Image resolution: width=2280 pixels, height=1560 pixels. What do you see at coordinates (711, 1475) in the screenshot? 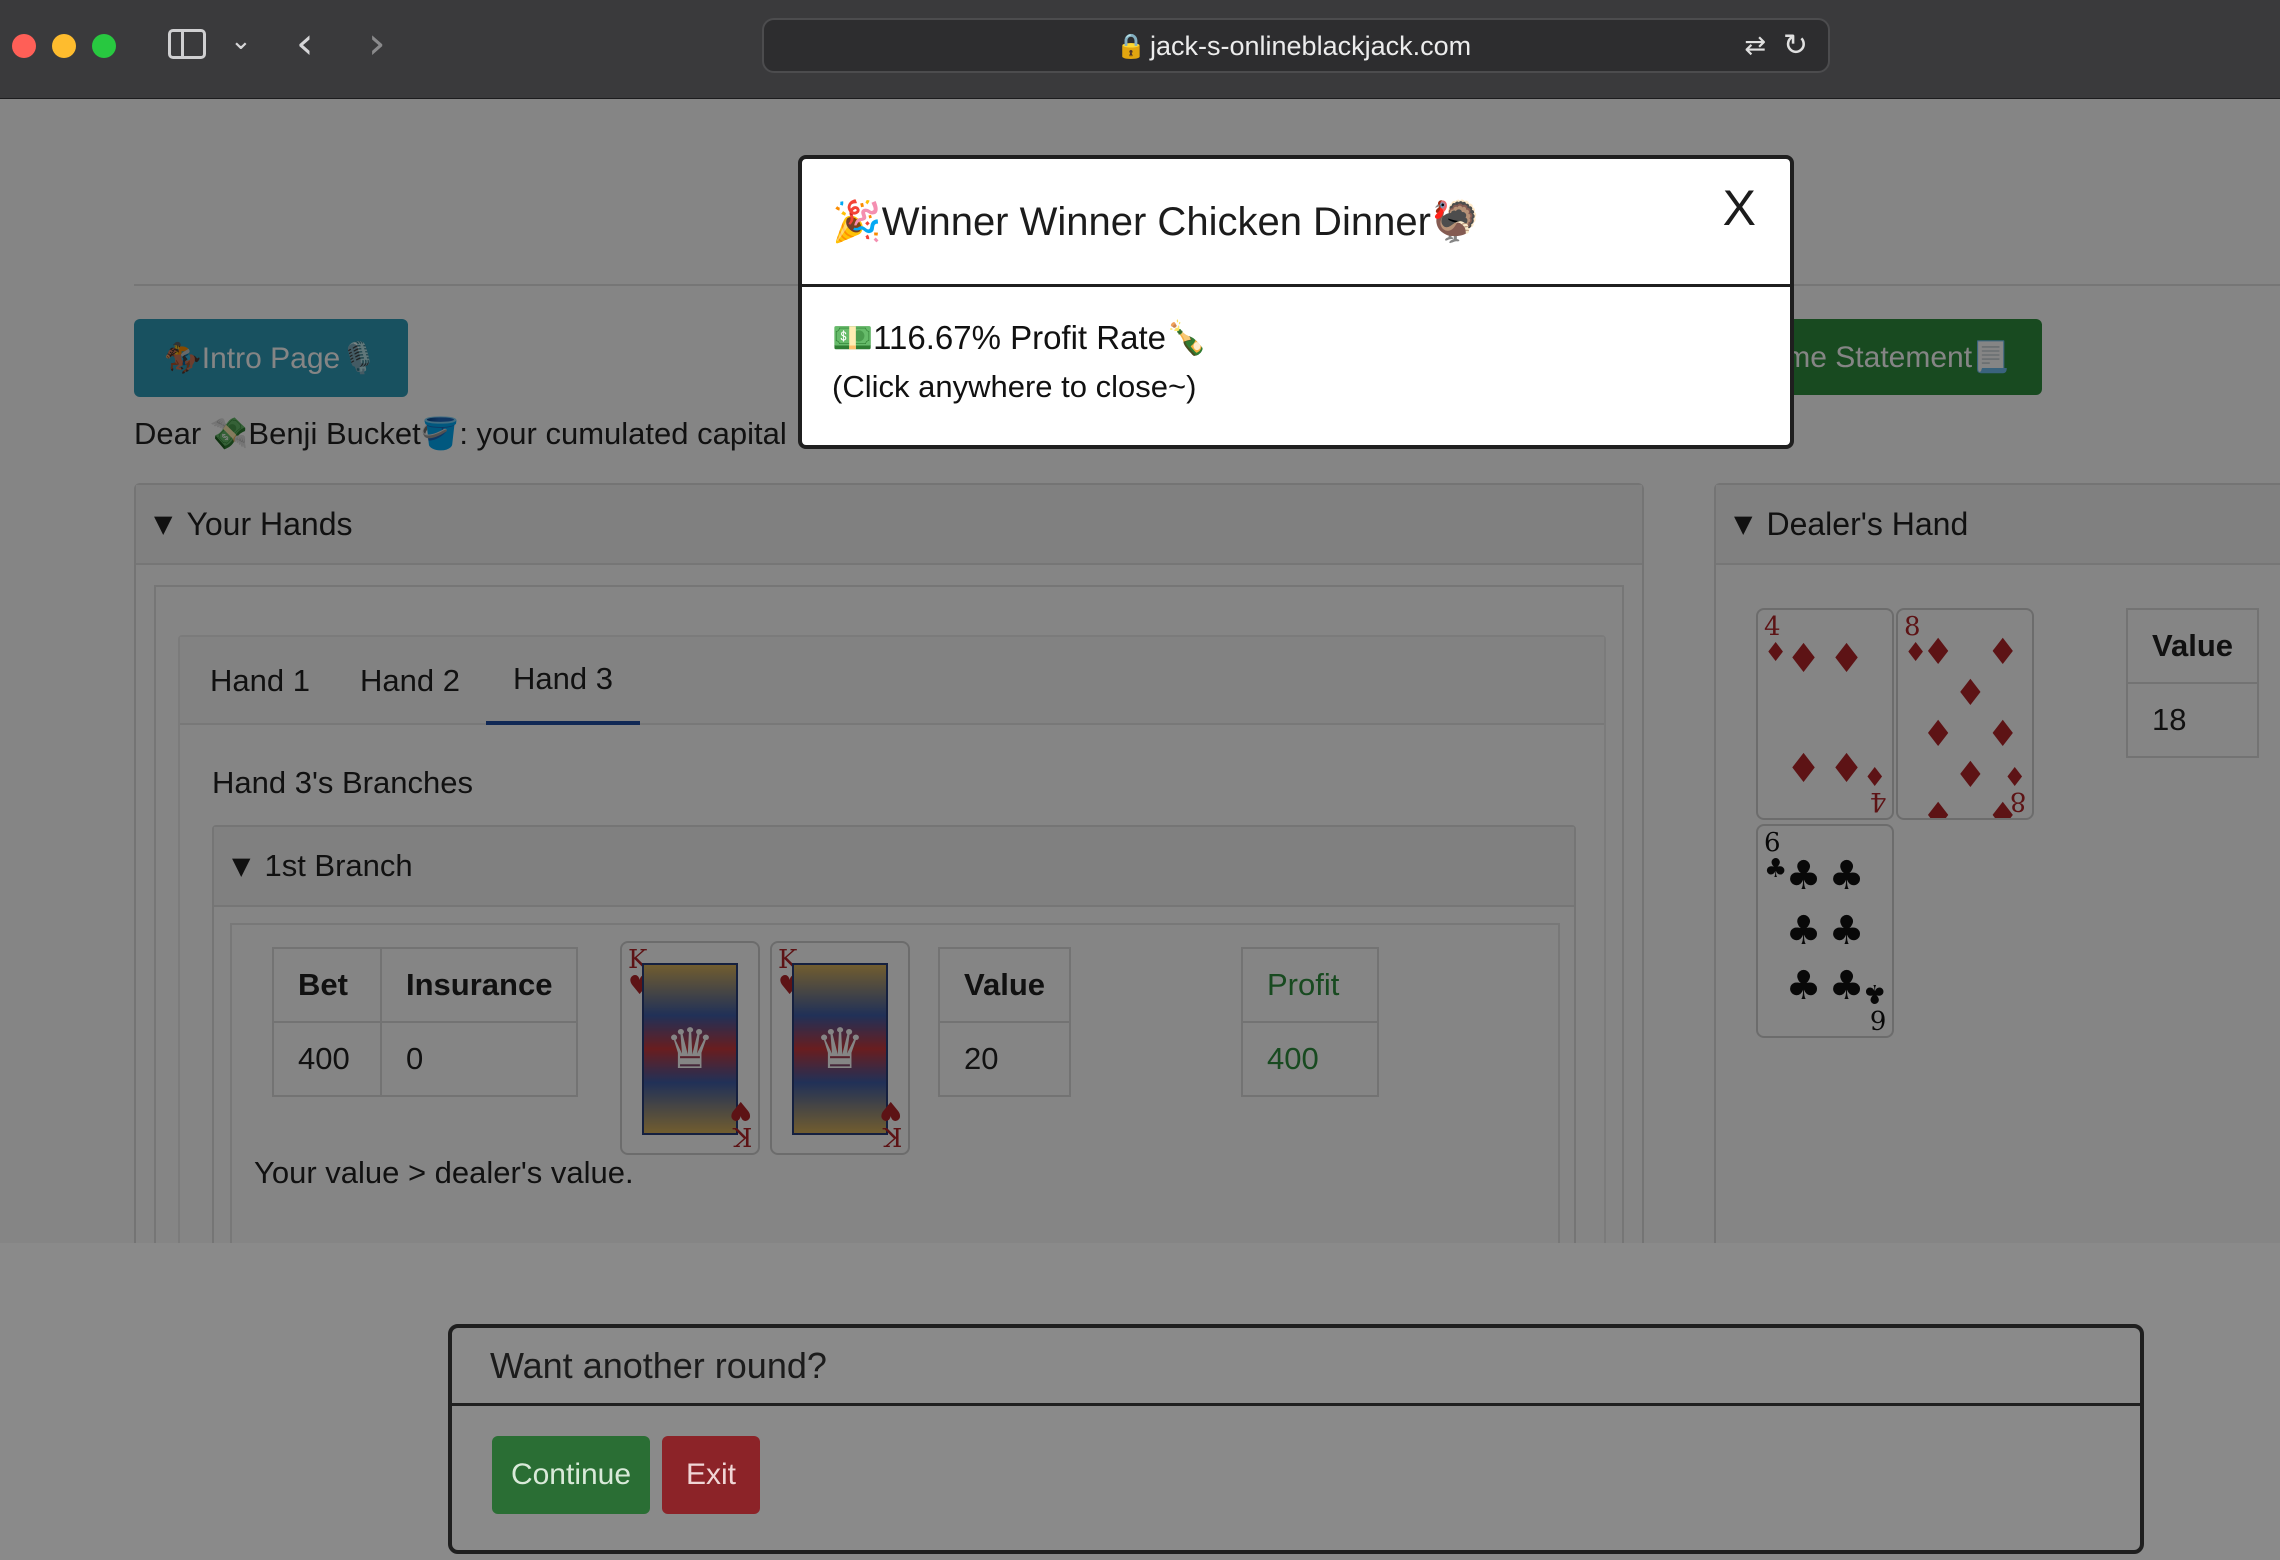
I see `exit-button: Exit` at bounding box center [711, 1475].